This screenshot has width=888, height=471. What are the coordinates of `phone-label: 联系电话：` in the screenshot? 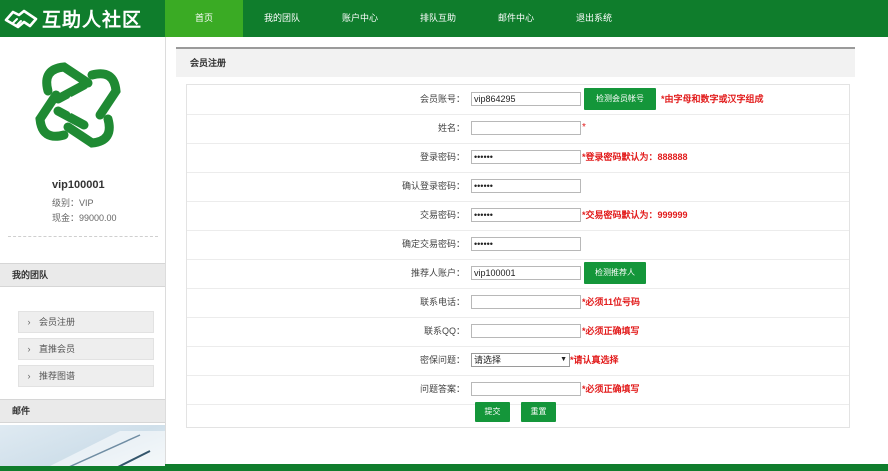 It's located at (442, 302).